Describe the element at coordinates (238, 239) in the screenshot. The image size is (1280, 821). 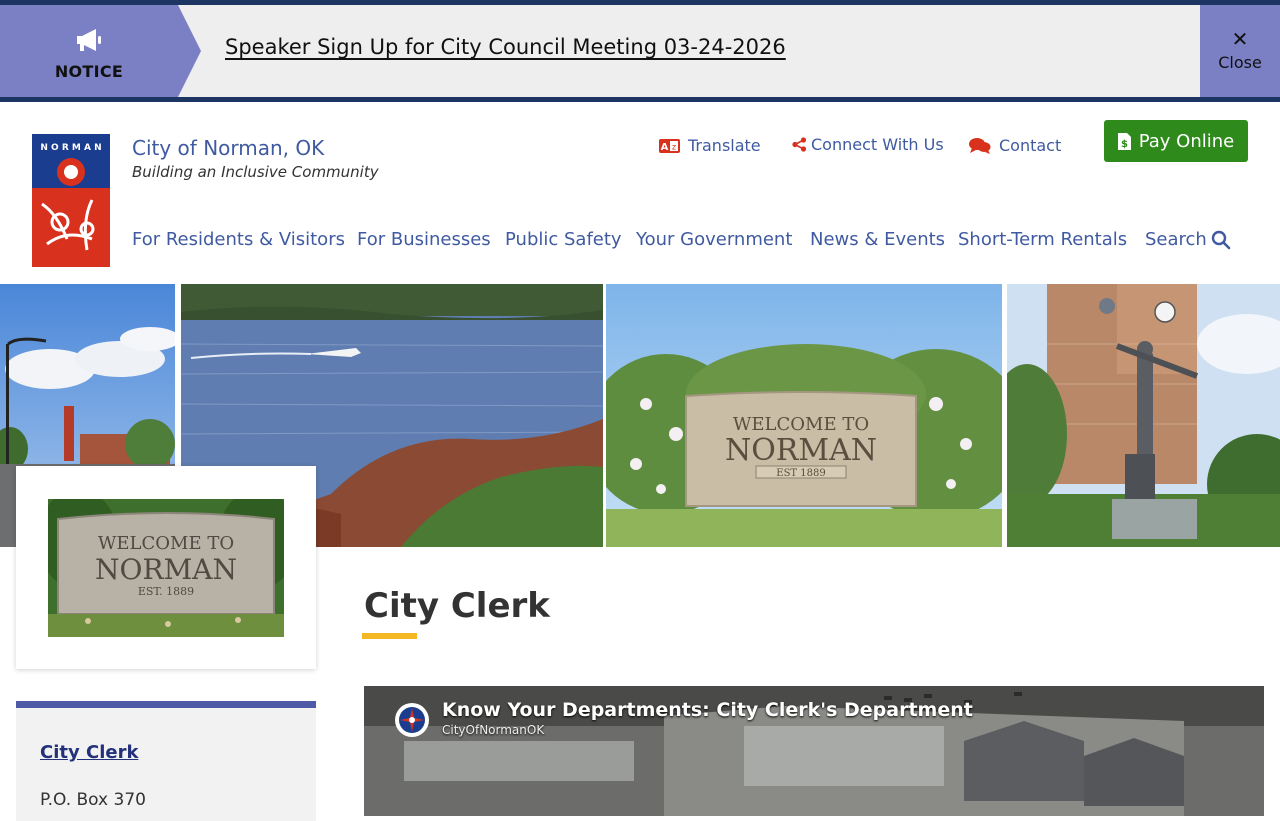
I see `nav-residents-visitors: For Residents & Visitors` at that location.